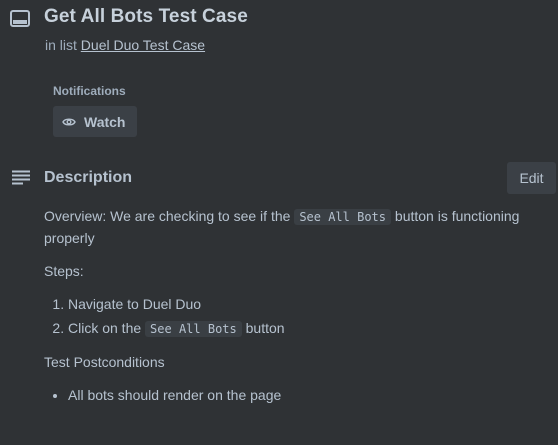  Describe the element at coordinates (104, 362) in the screenshot. I see `postconditions-label: Test Postconditions` at that location.